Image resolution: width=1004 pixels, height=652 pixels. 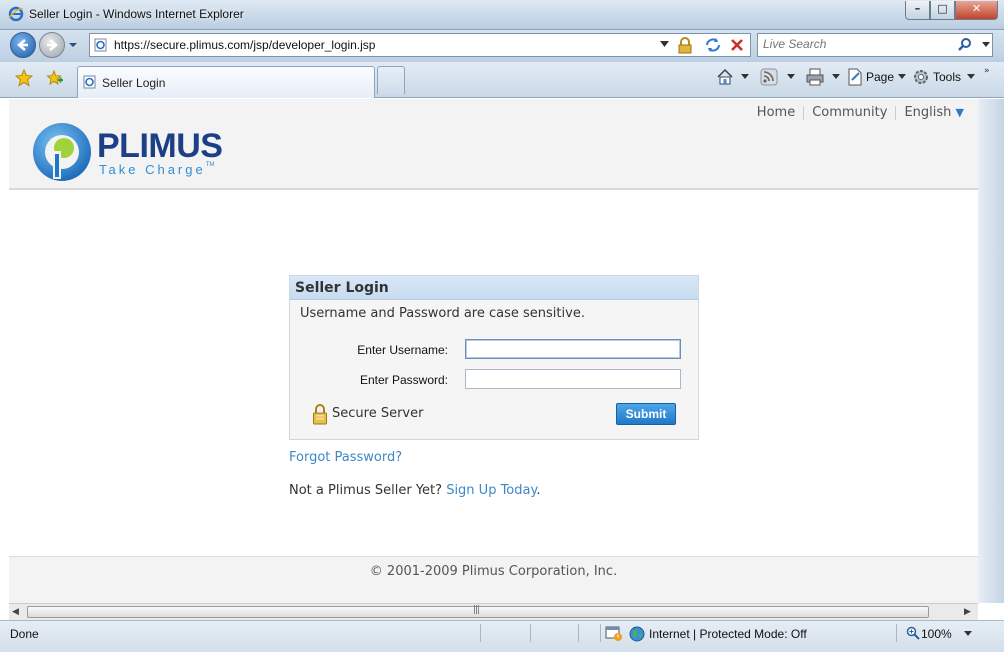 What do you see at coordinates (403, 380) in the screenshot?
I see `password-label: Enter Password:` at bounding box center [403, 380].